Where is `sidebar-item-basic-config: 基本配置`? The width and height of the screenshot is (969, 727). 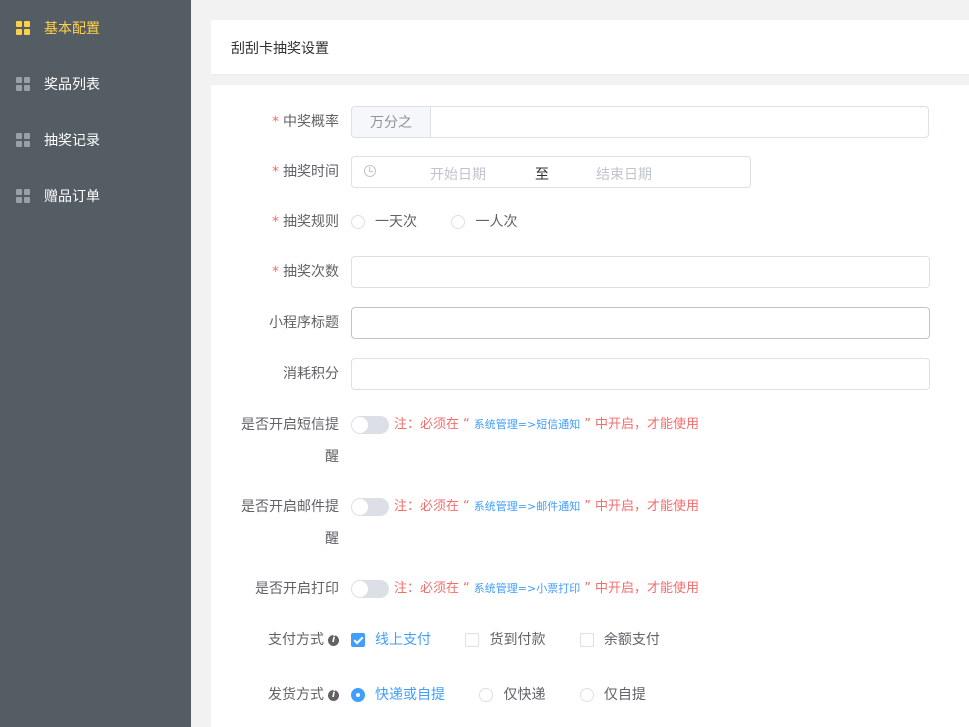
sidebar-item-basic-config: 基本配置 is located at coordinates (95, 28).